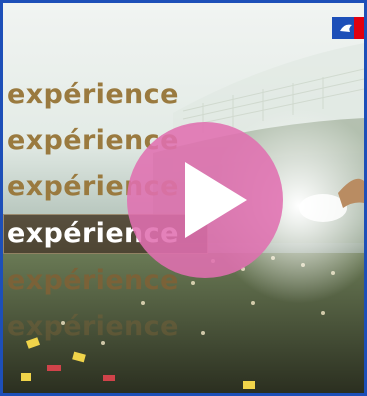 This screenshot has height=396, width=367. Describe the element at coordinates (93, 94) in the screenshot. I see `word-line-1: expérience` at that location.